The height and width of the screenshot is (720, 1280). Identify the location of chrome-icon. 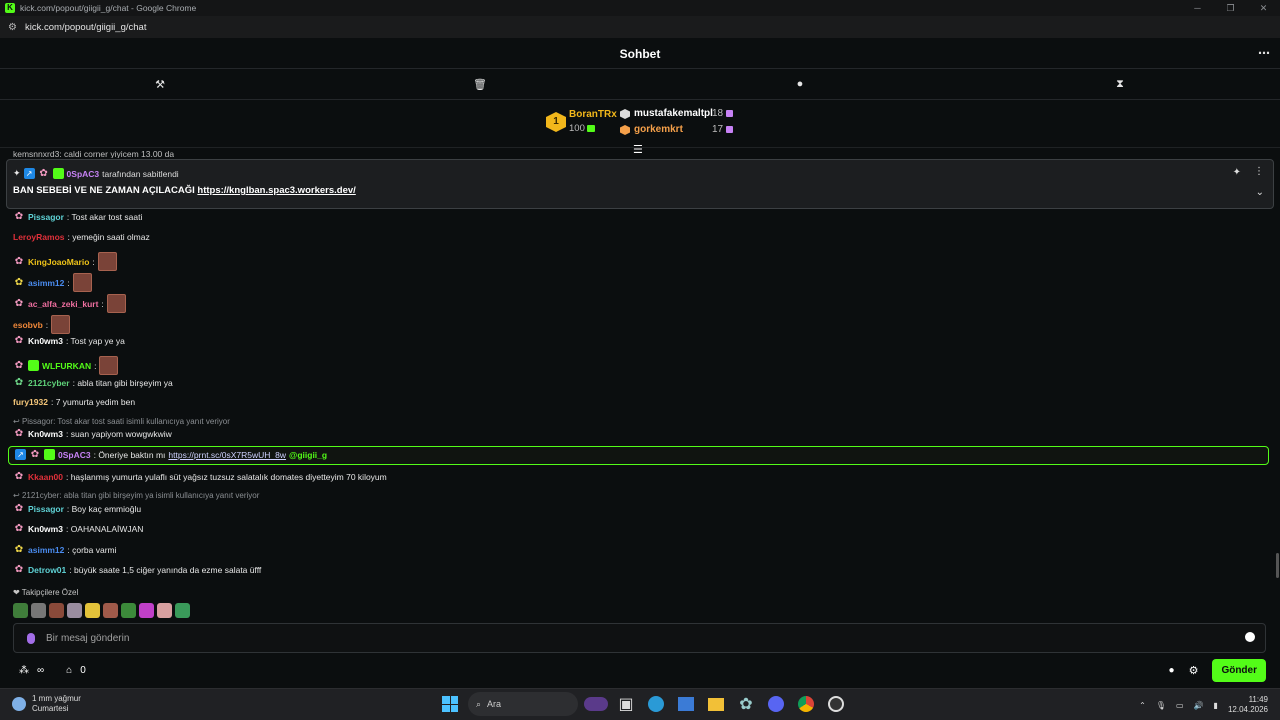
(806, 704).